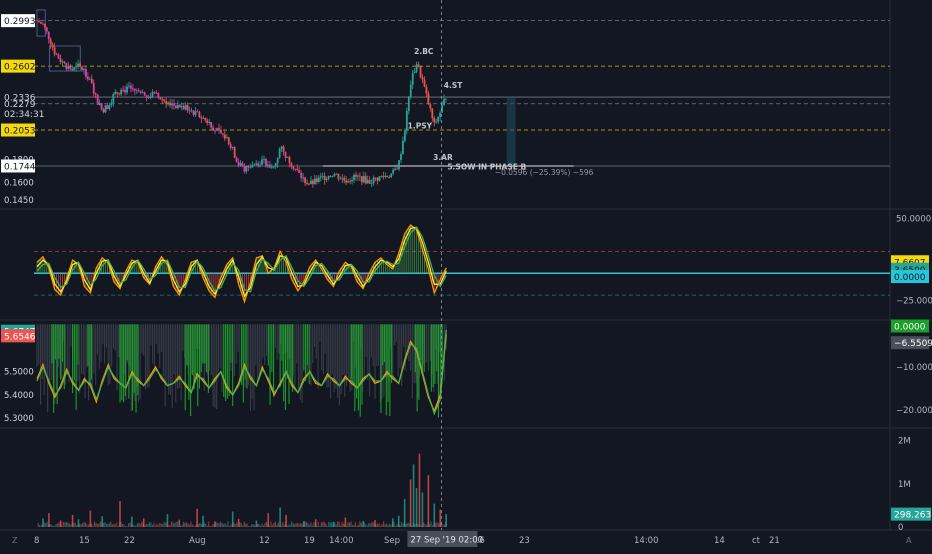 The height and width of the screenshot is (554, 932). Describe the element at coordinates (420, 126) in the screenshot. I see `price-annotation-0: 1.PSY` at that location.